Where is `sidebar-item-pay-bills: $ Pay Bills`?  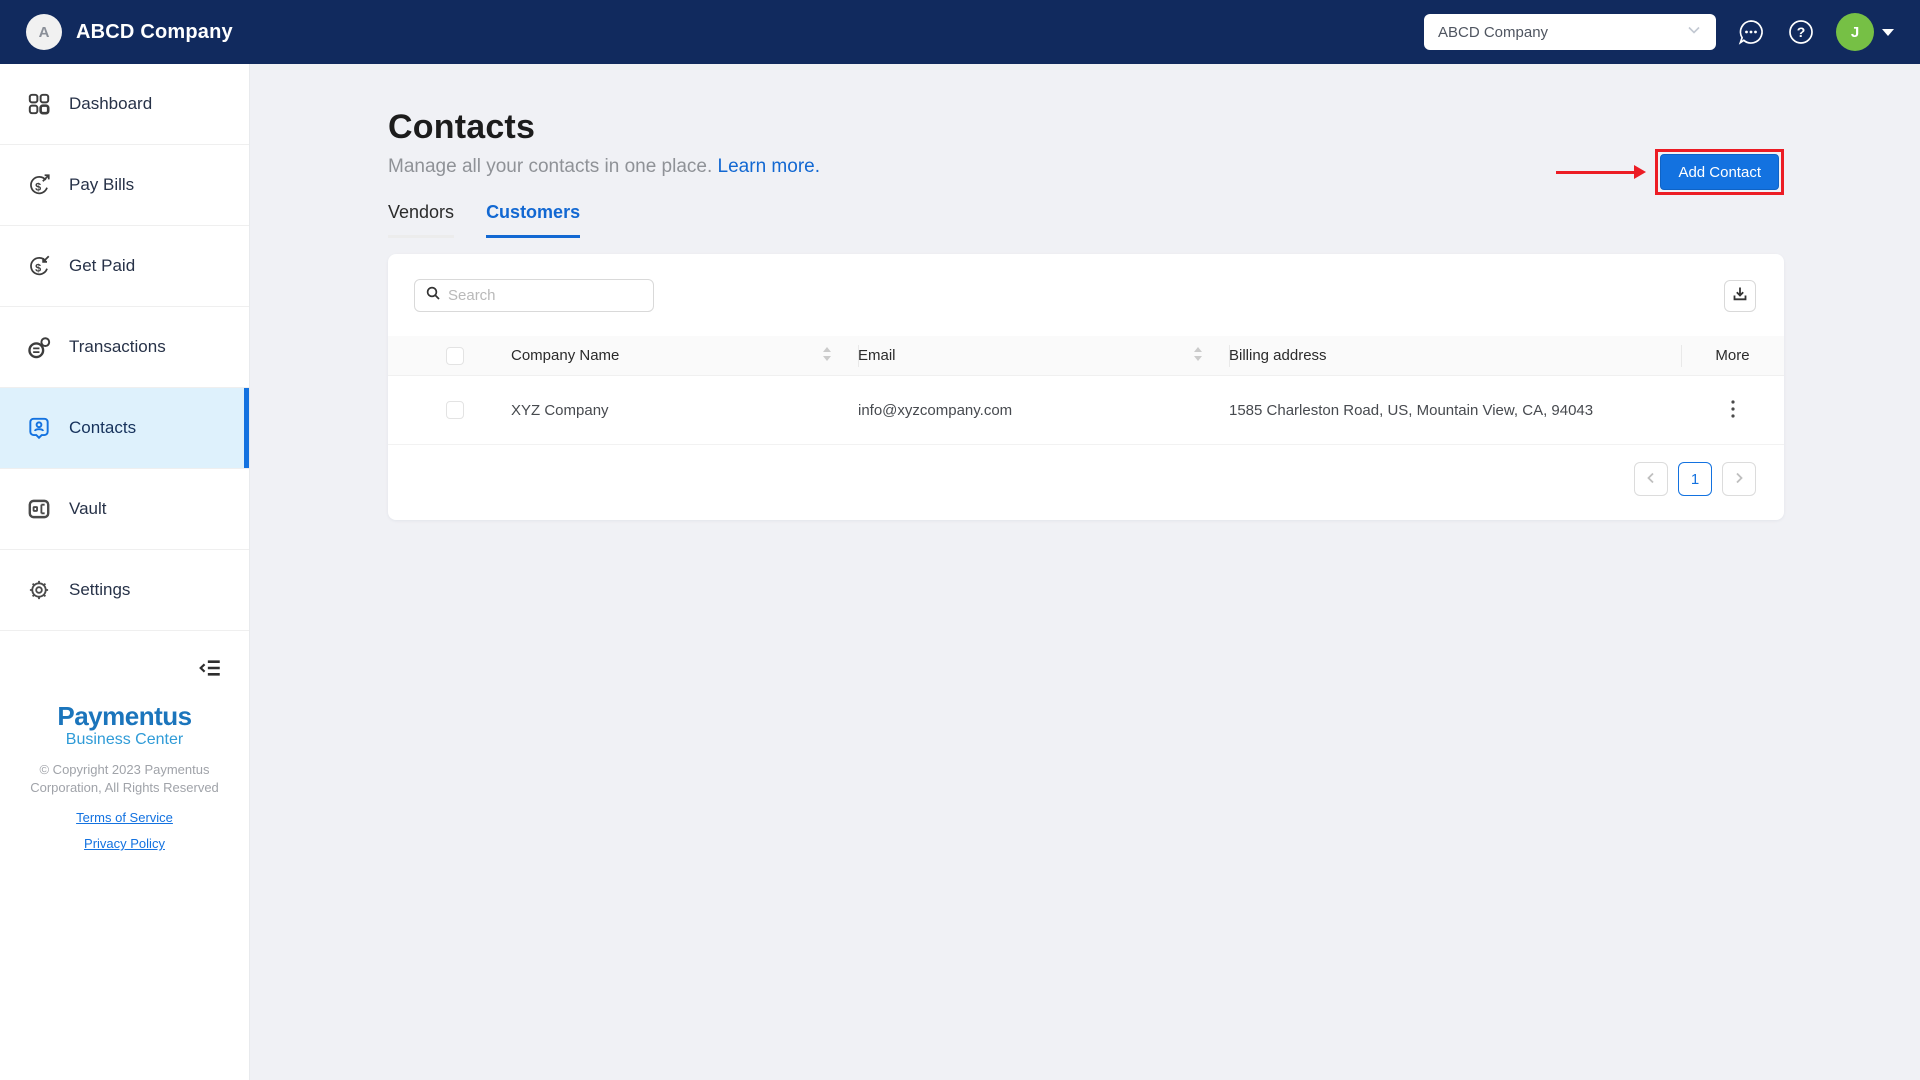
sidebar-item-pay-bills: $ Pay Bills is located at coordinates (124, 185).